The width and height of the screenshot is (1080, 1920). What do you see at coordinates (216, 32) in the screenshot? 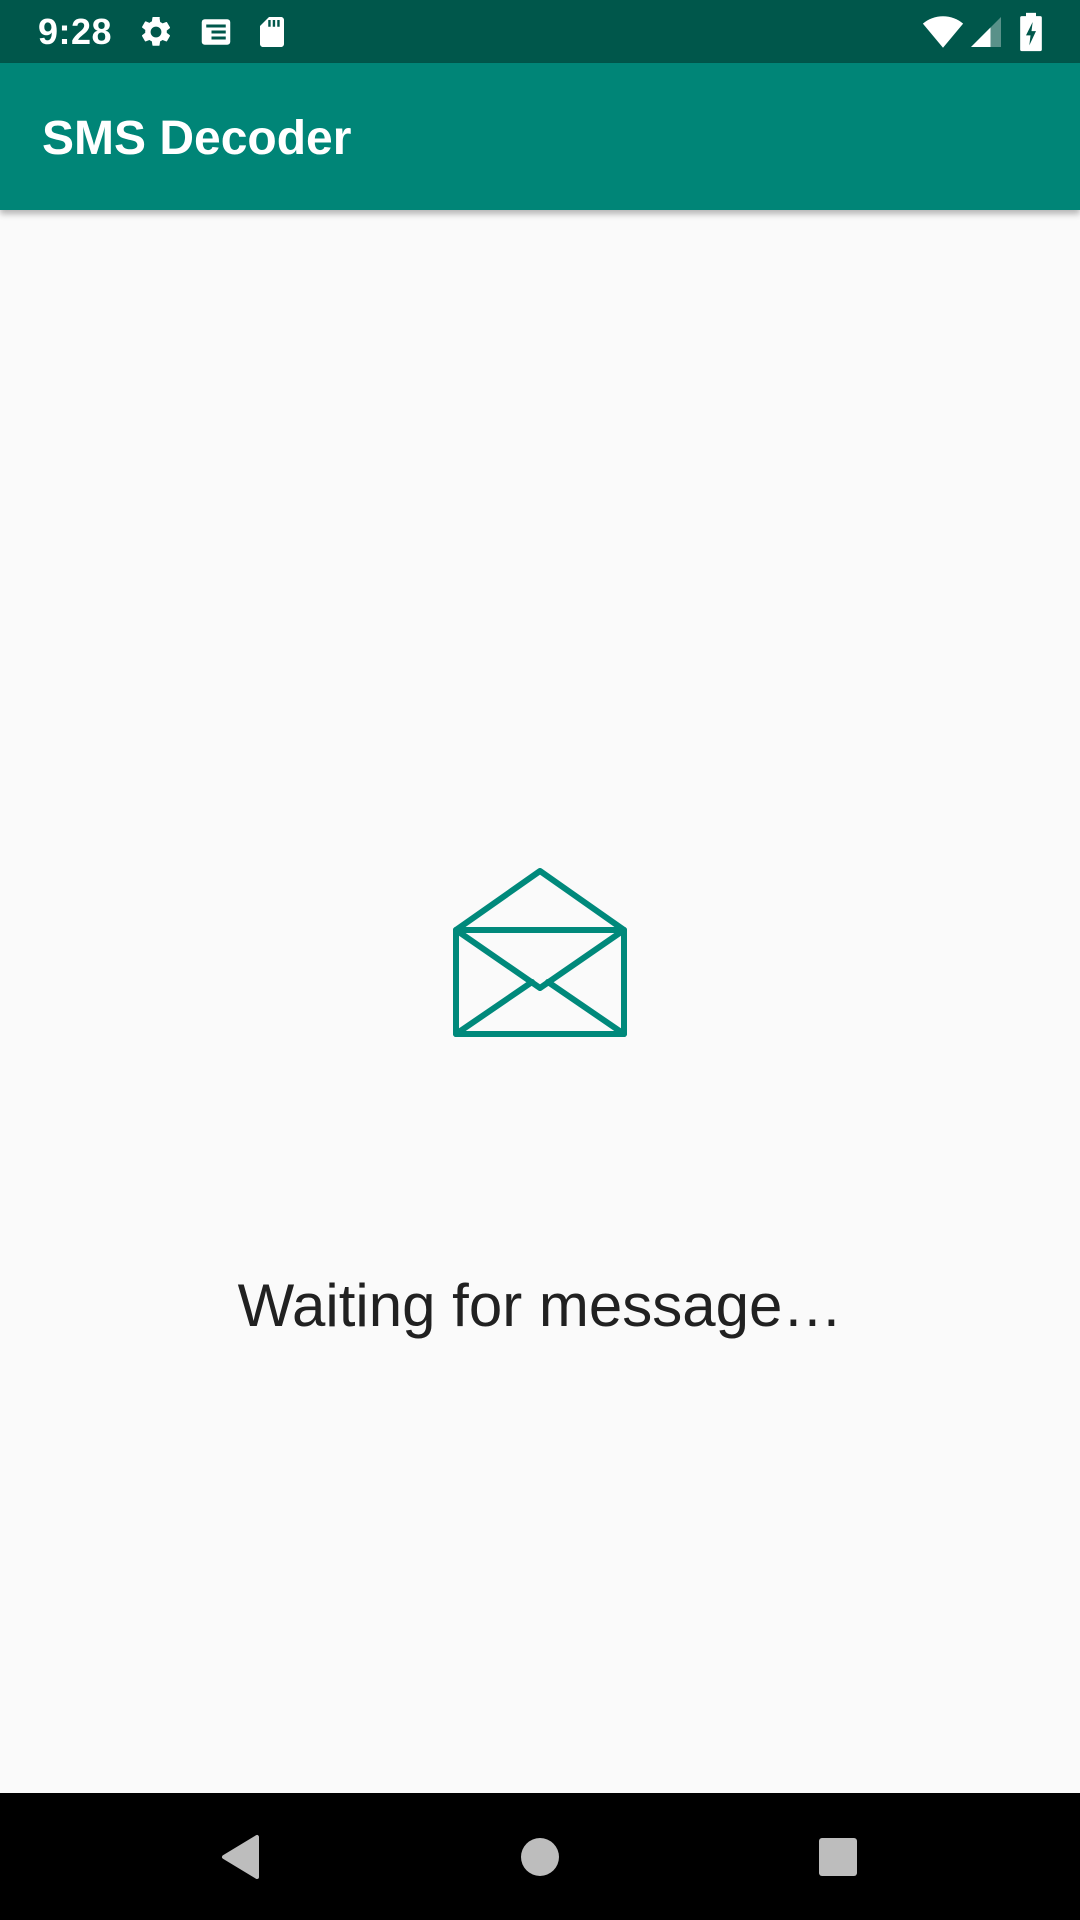
I see `notification-icon` at bounding box center [216, 32].